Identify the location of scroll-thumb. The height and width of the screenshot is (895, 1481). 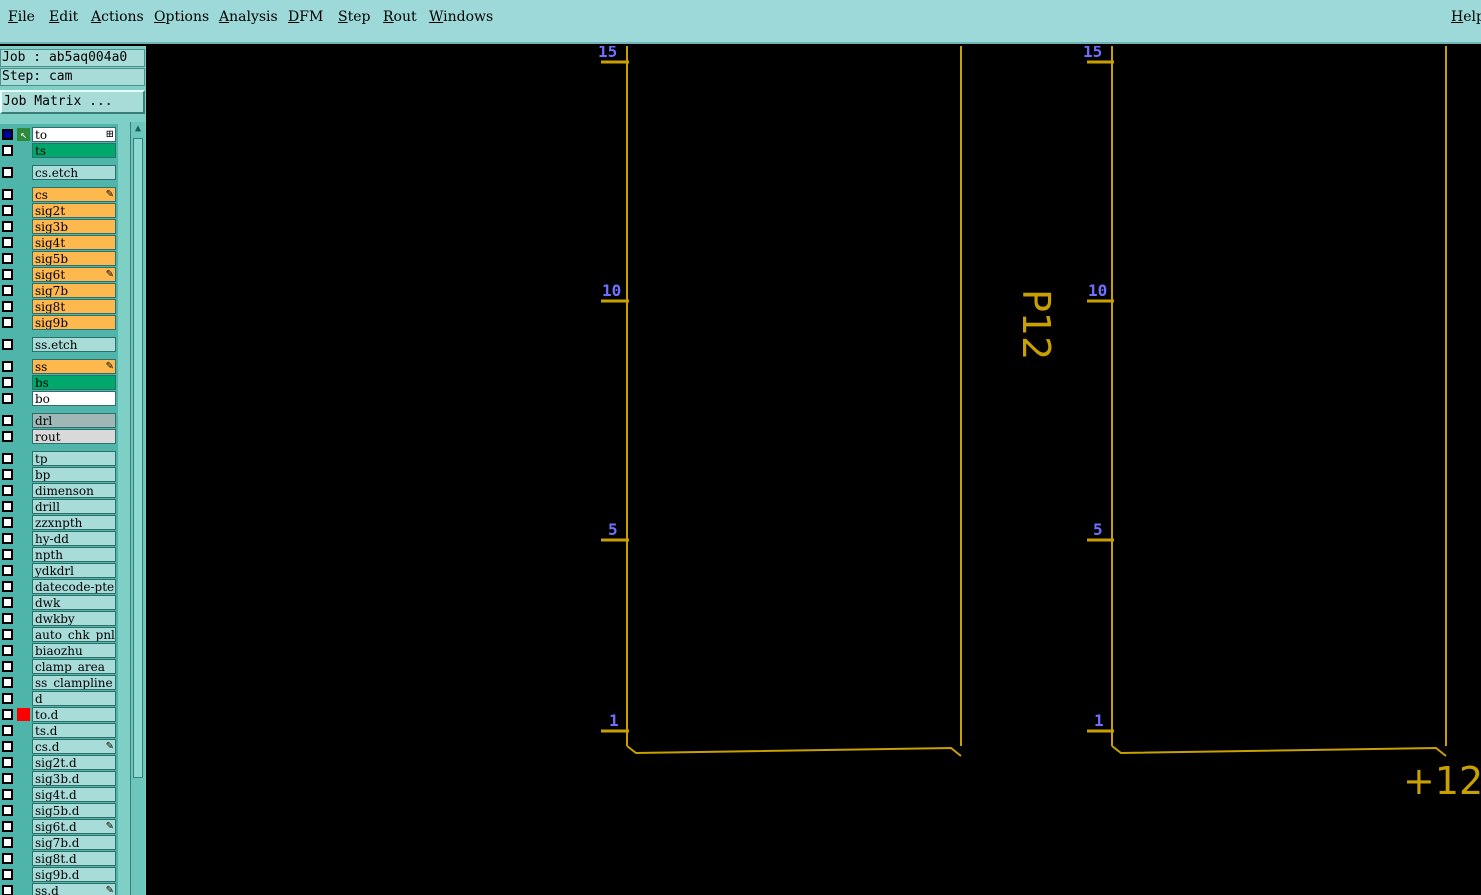
(138, 458).